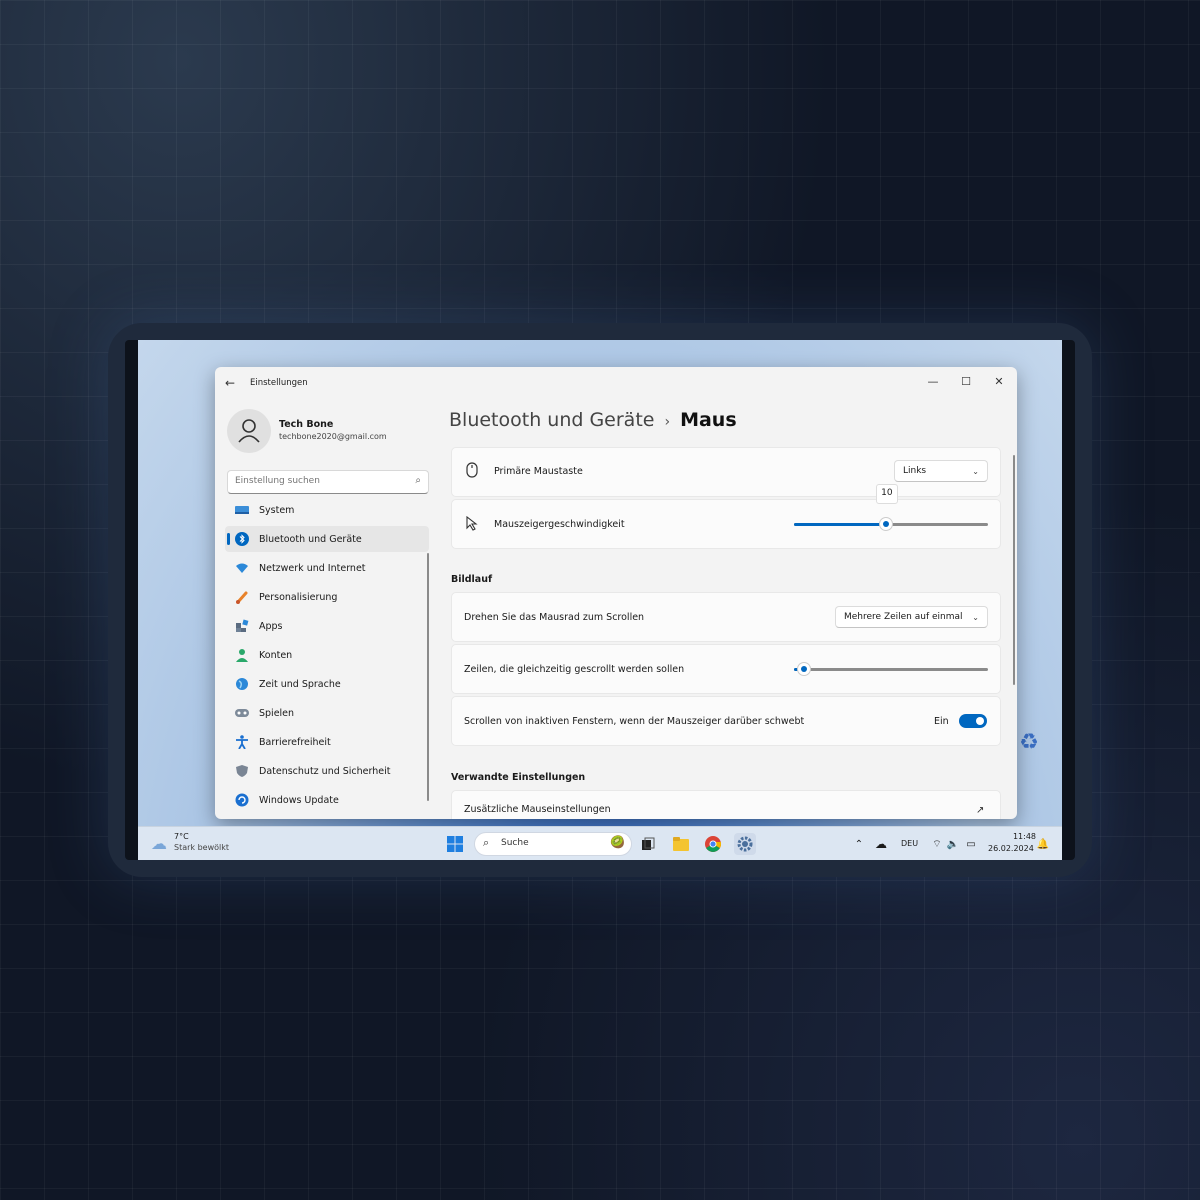 The image size is (1200, 1200). I want to click on windows-start-icon, so click(455, 844).